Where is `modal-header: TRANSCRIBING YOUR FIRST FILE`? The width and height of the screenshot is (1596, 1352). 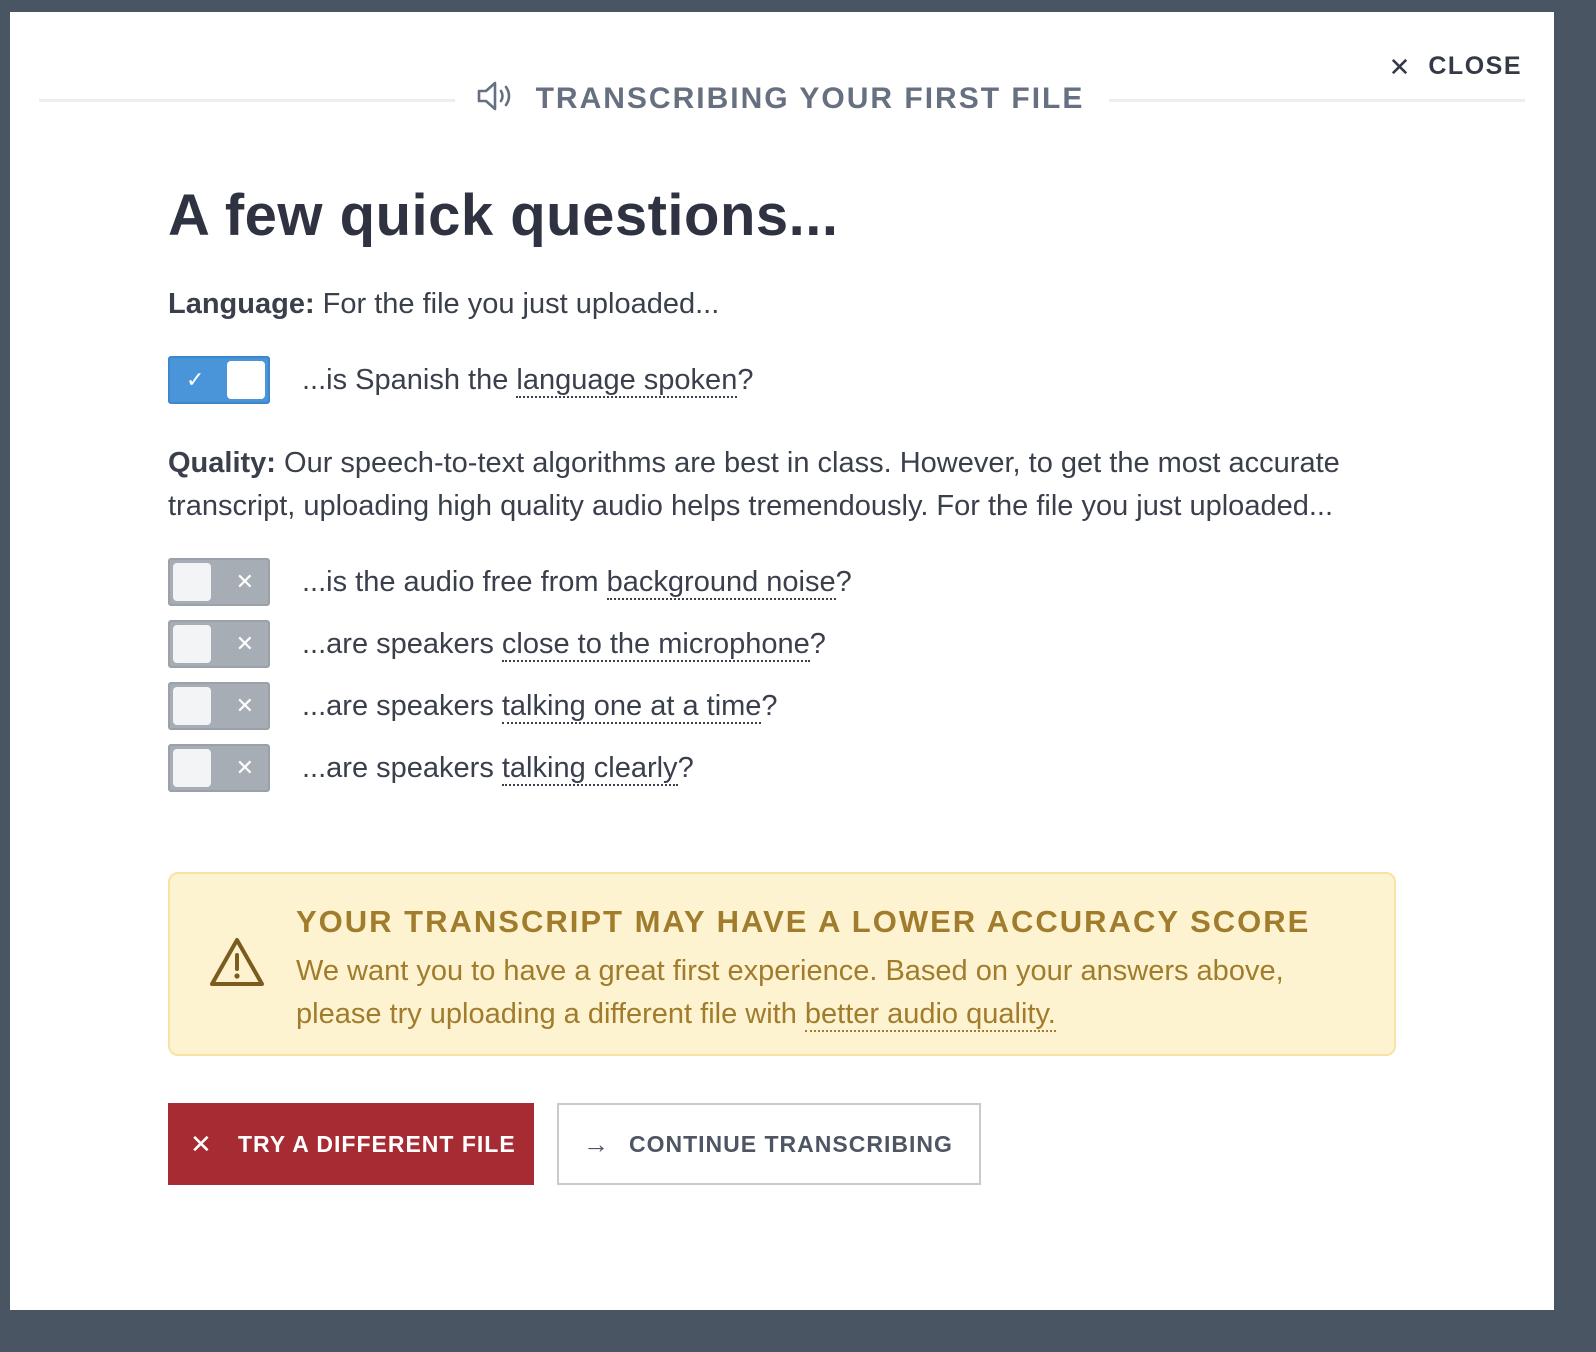 modal-header: TRANSCRIBING YOUR FIRST FILE is located at coordinates (782, 98).